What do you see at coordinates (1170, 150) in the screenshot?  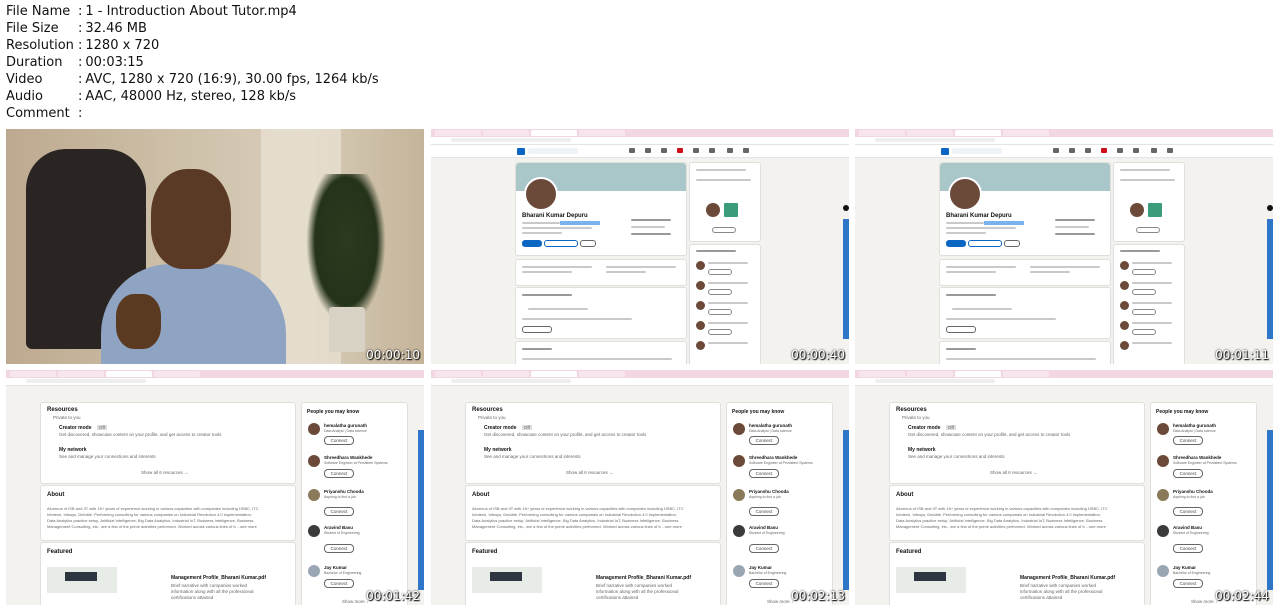 I see `learning-icon` at bounding box center [1170, 150].